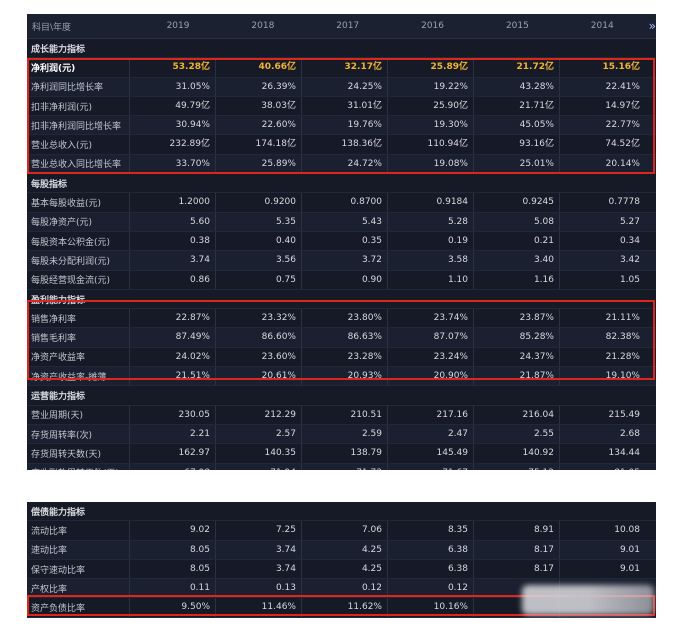 The width and height of the screenshot is (676, 632). What do you see at coordinates (430, 466) in the screenshot?
I see `value-cell: 71.67` at bounding box center [430, 466].